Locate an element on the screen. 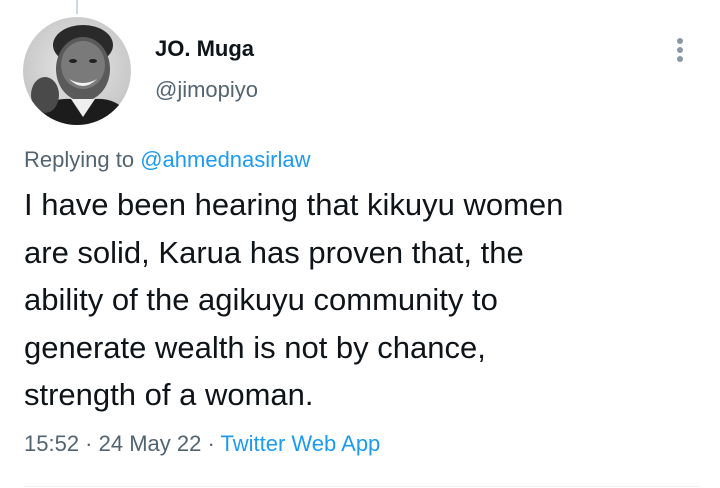 The width and height of the screenshot is (720, 488). reply-mention-link: @ahmednasirlaw is located at coordinates (225, 159).